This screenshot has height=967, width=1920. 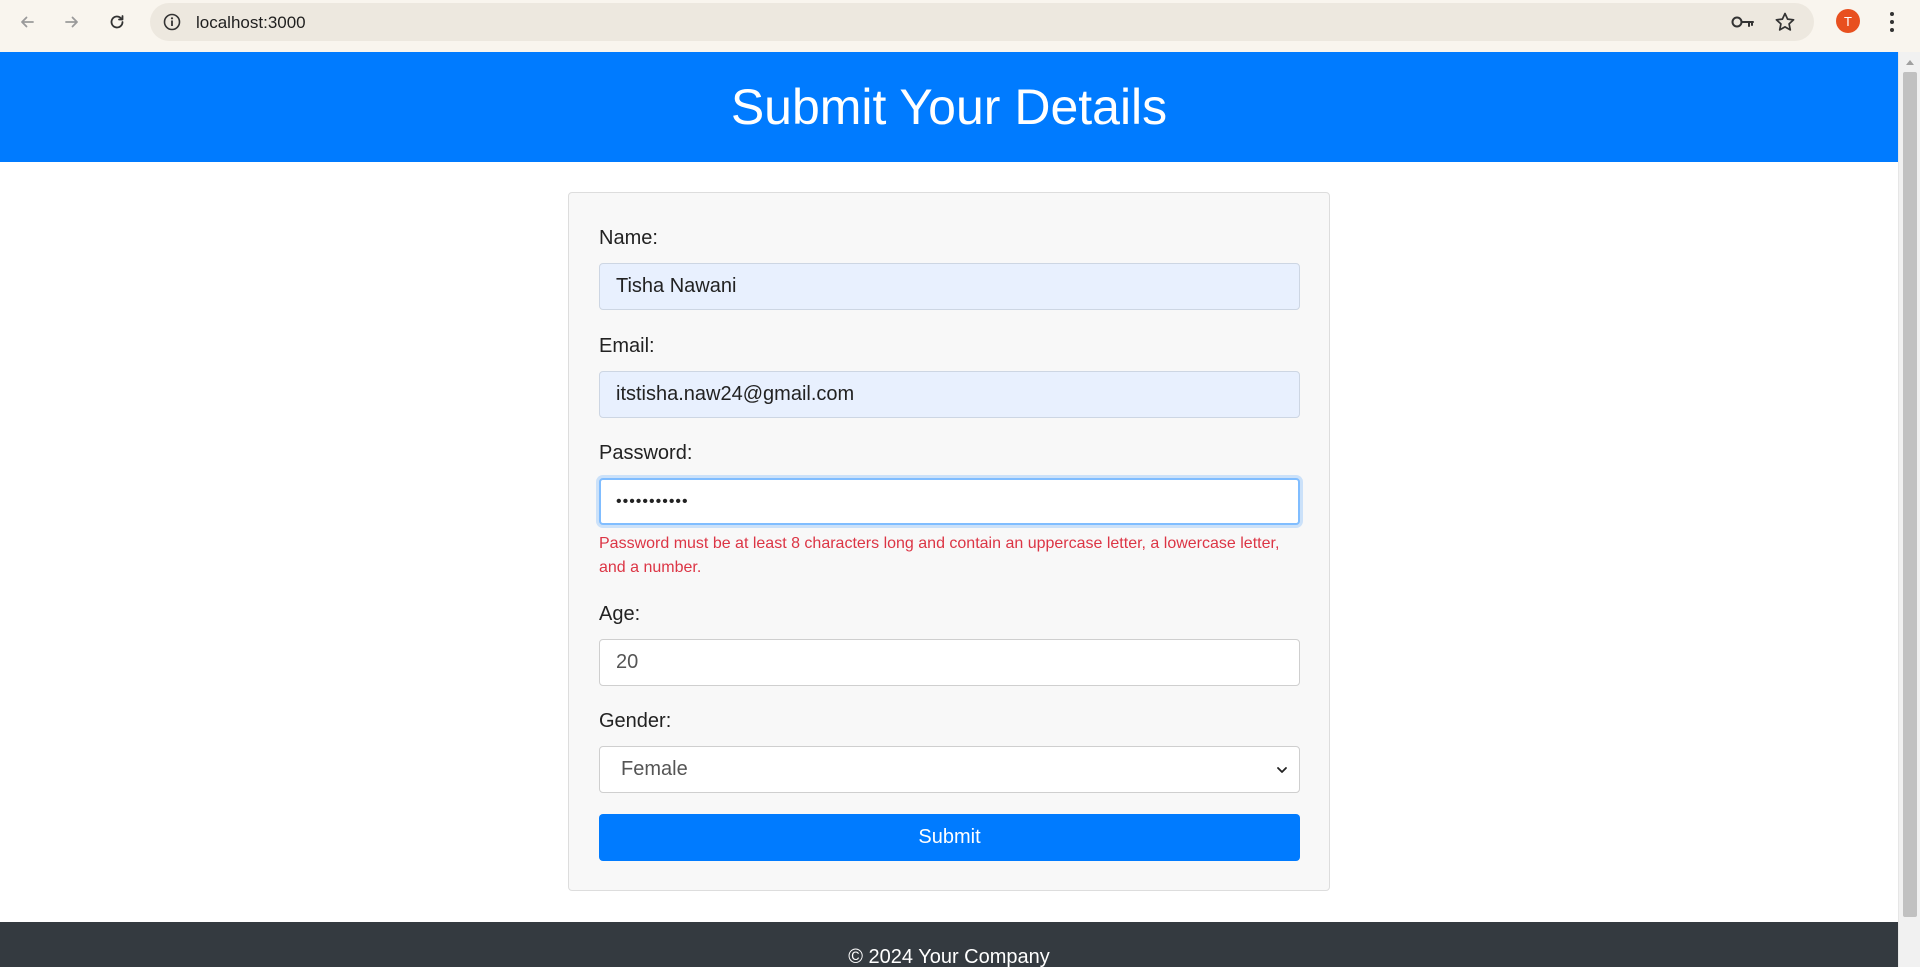 I want to click on name-label: Name:, so click(x=628, y=238).